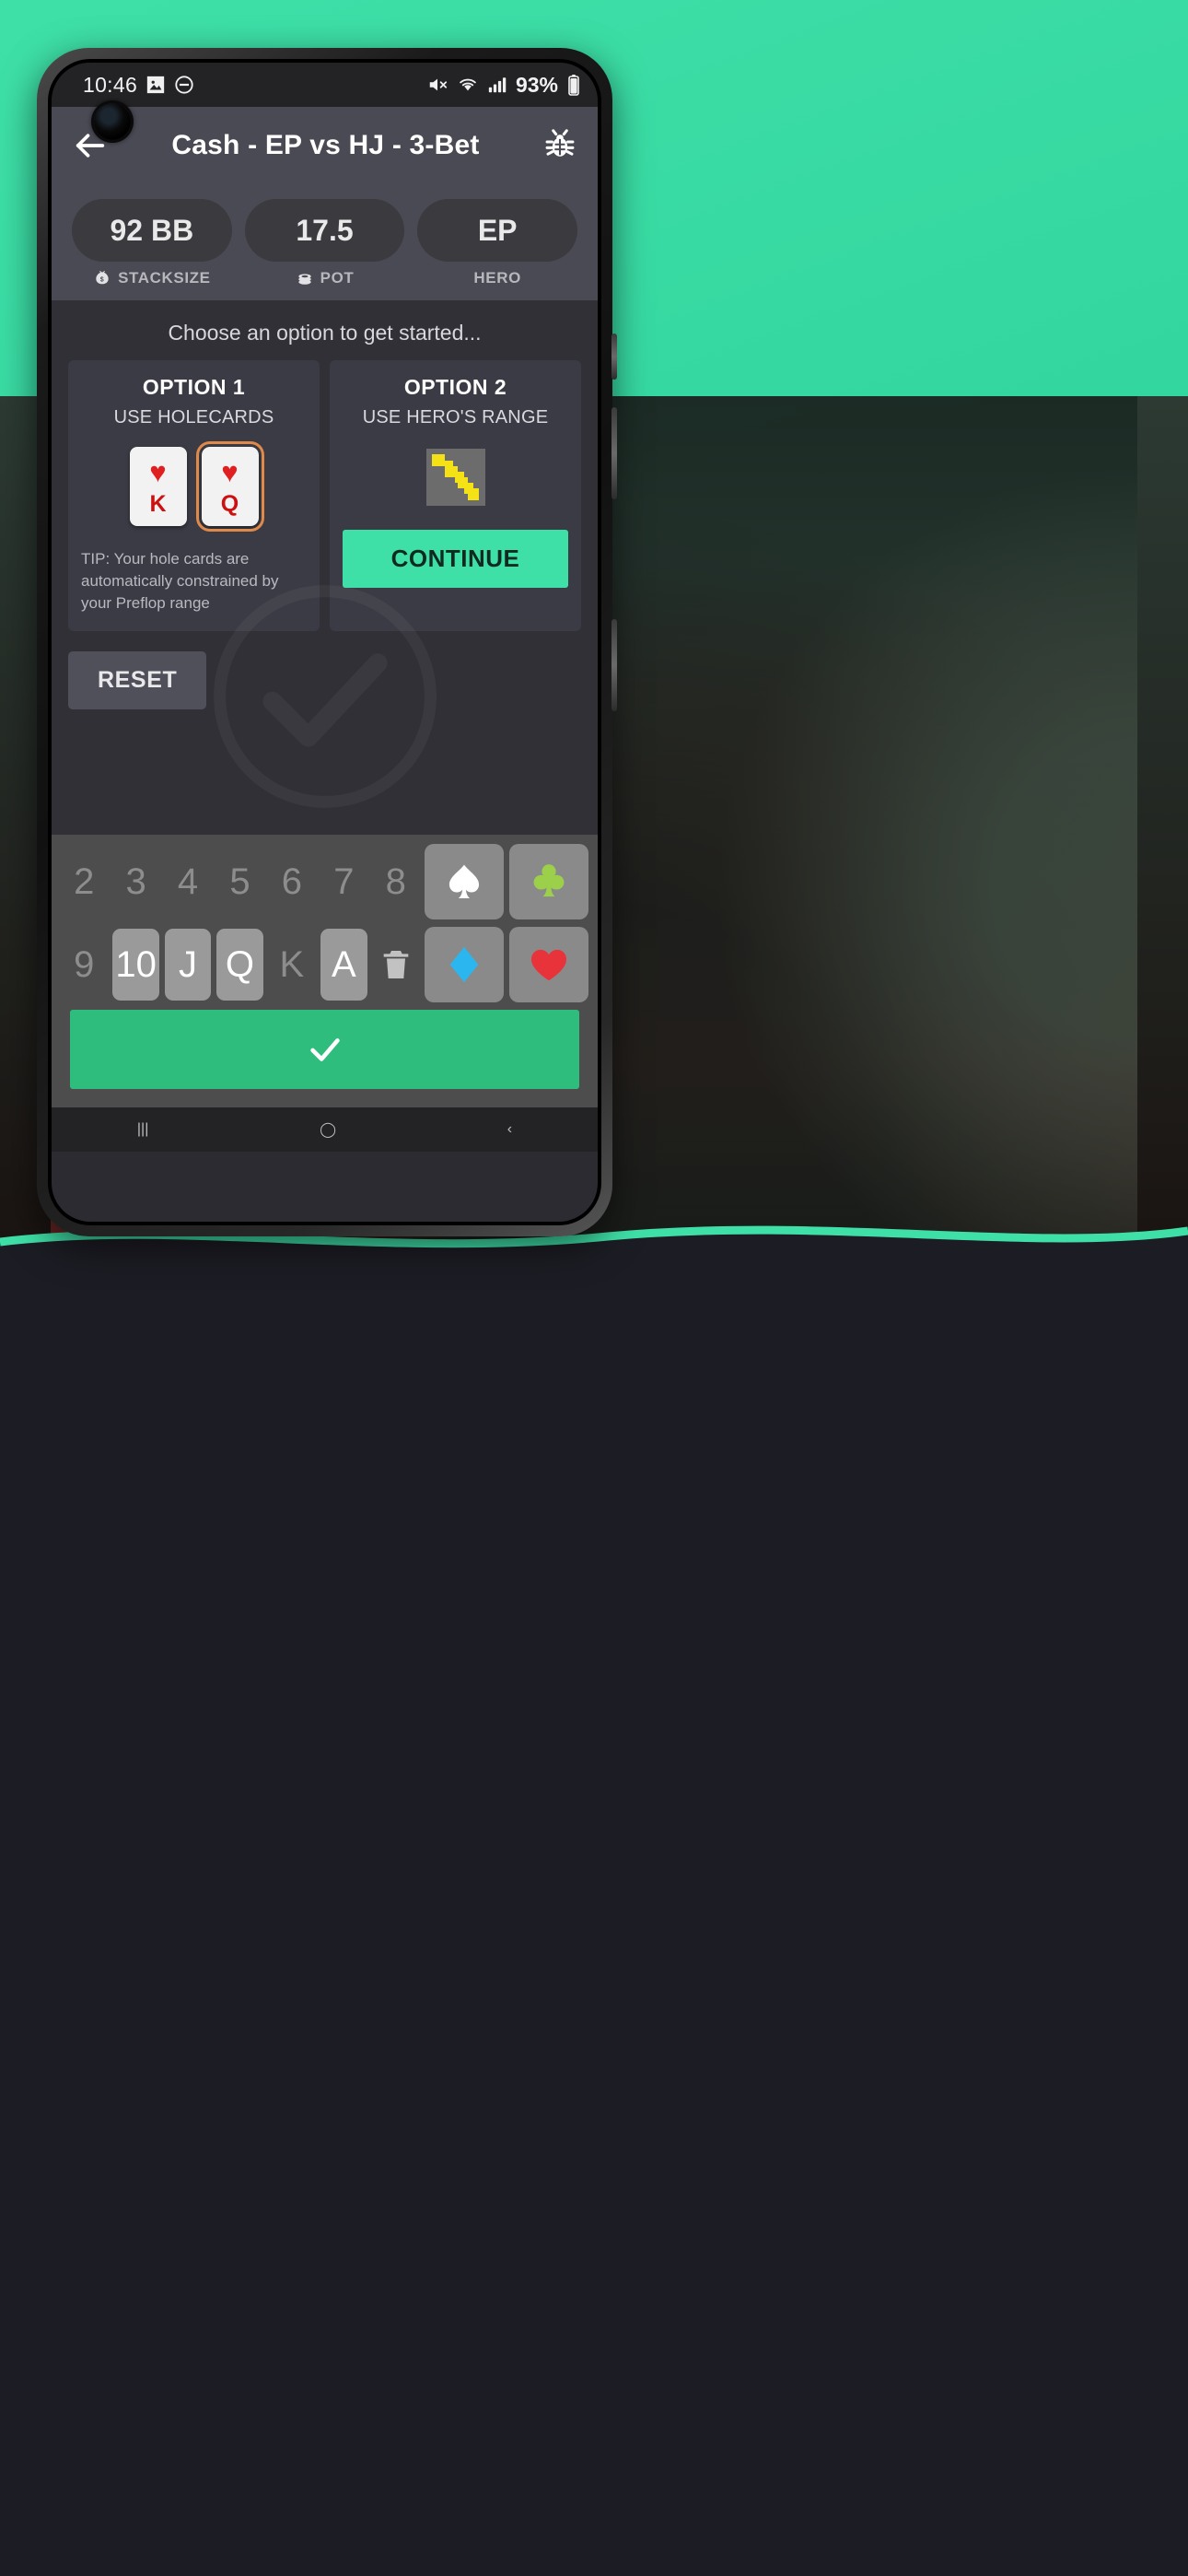  I want to click on android-nav-bar: ||| ◯ ‹, so click(325, 1129).